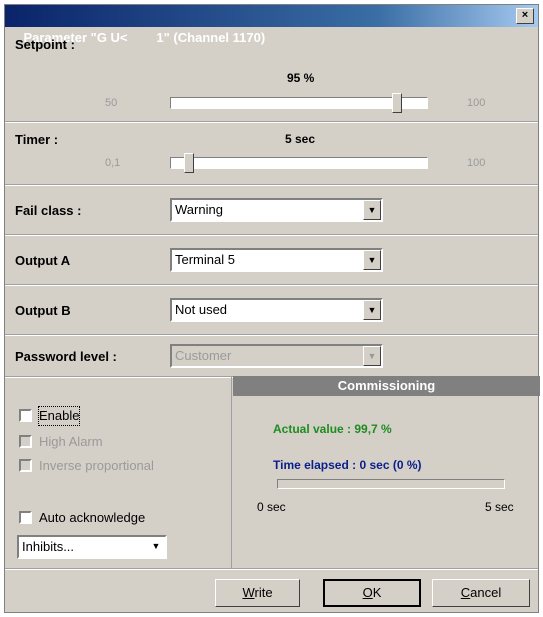 The width and height of the screenshot is (543, 617). I want to click on timer-section: Timer : 5 sec 0,1 100, so click(271, 153).